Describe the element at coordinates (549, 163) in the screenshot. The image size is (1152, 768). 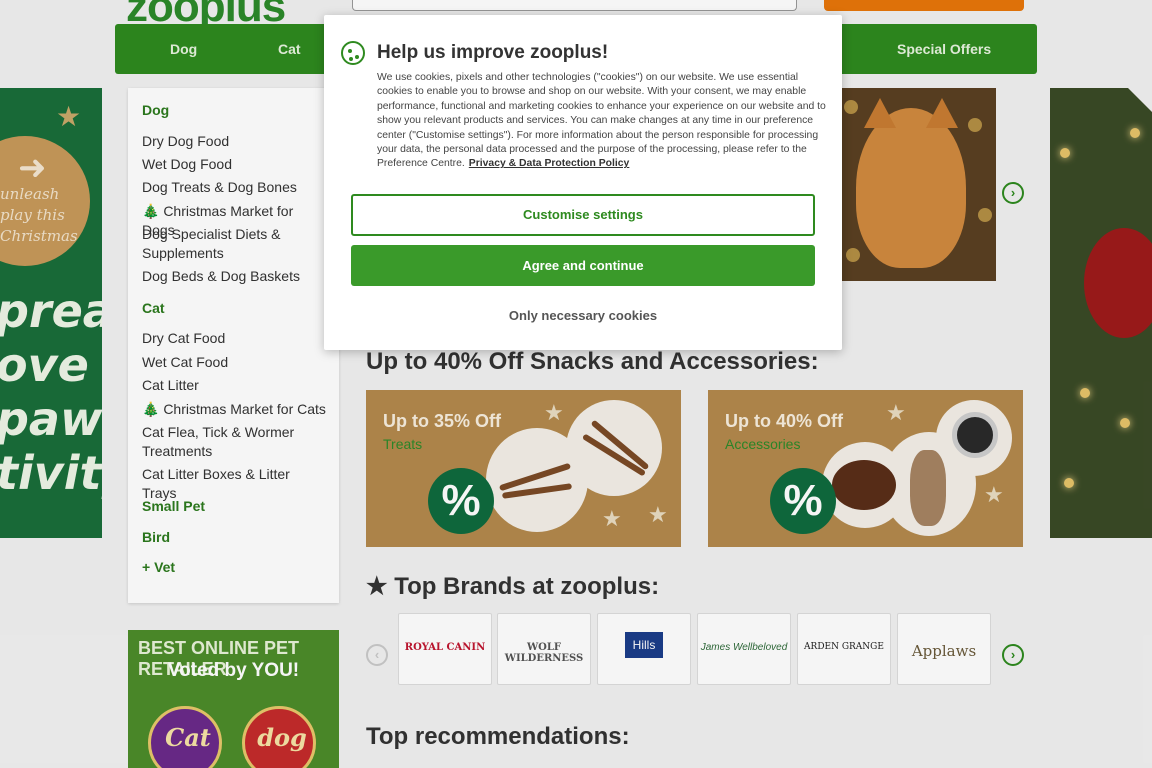
I see `privacy-policy-link: Privacy & Data Protection Policy` at that location.